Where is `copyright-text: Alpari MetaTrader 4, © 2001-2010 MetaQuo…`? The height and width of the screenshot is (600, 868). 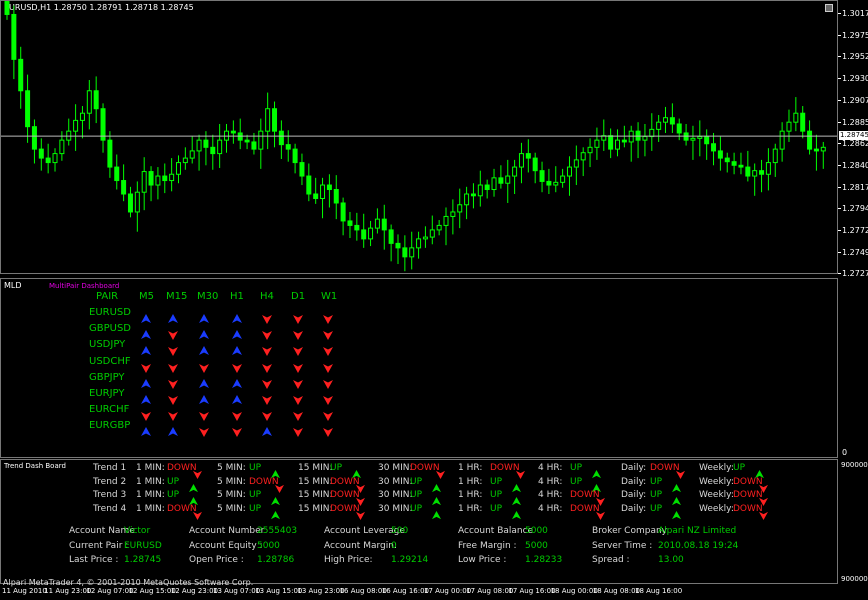 copyright-text: Alpari MetaTrader 4, © 2001-2010 MetaQuo… is located at coordinates (128, 582).